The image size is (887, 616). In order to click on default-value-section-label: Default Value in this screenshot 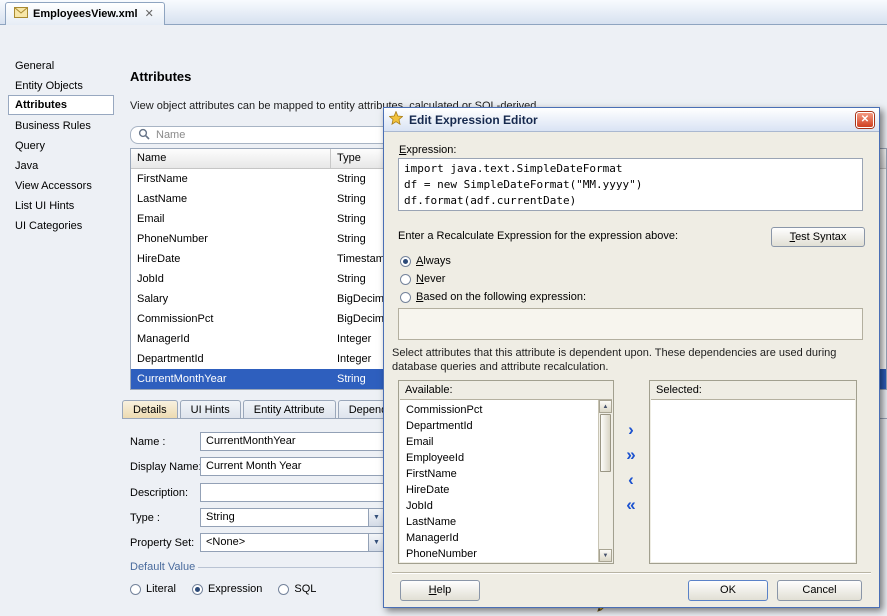, I will do `click(163, 567)`.